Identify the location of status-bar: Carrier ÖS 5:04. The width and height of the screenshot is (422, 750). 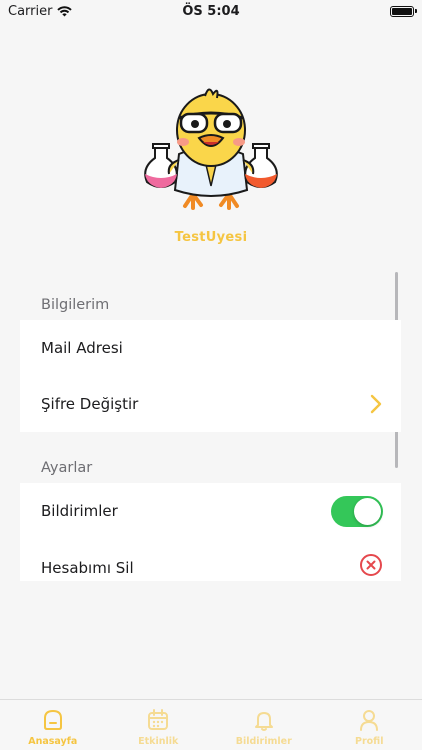
(211, 11).